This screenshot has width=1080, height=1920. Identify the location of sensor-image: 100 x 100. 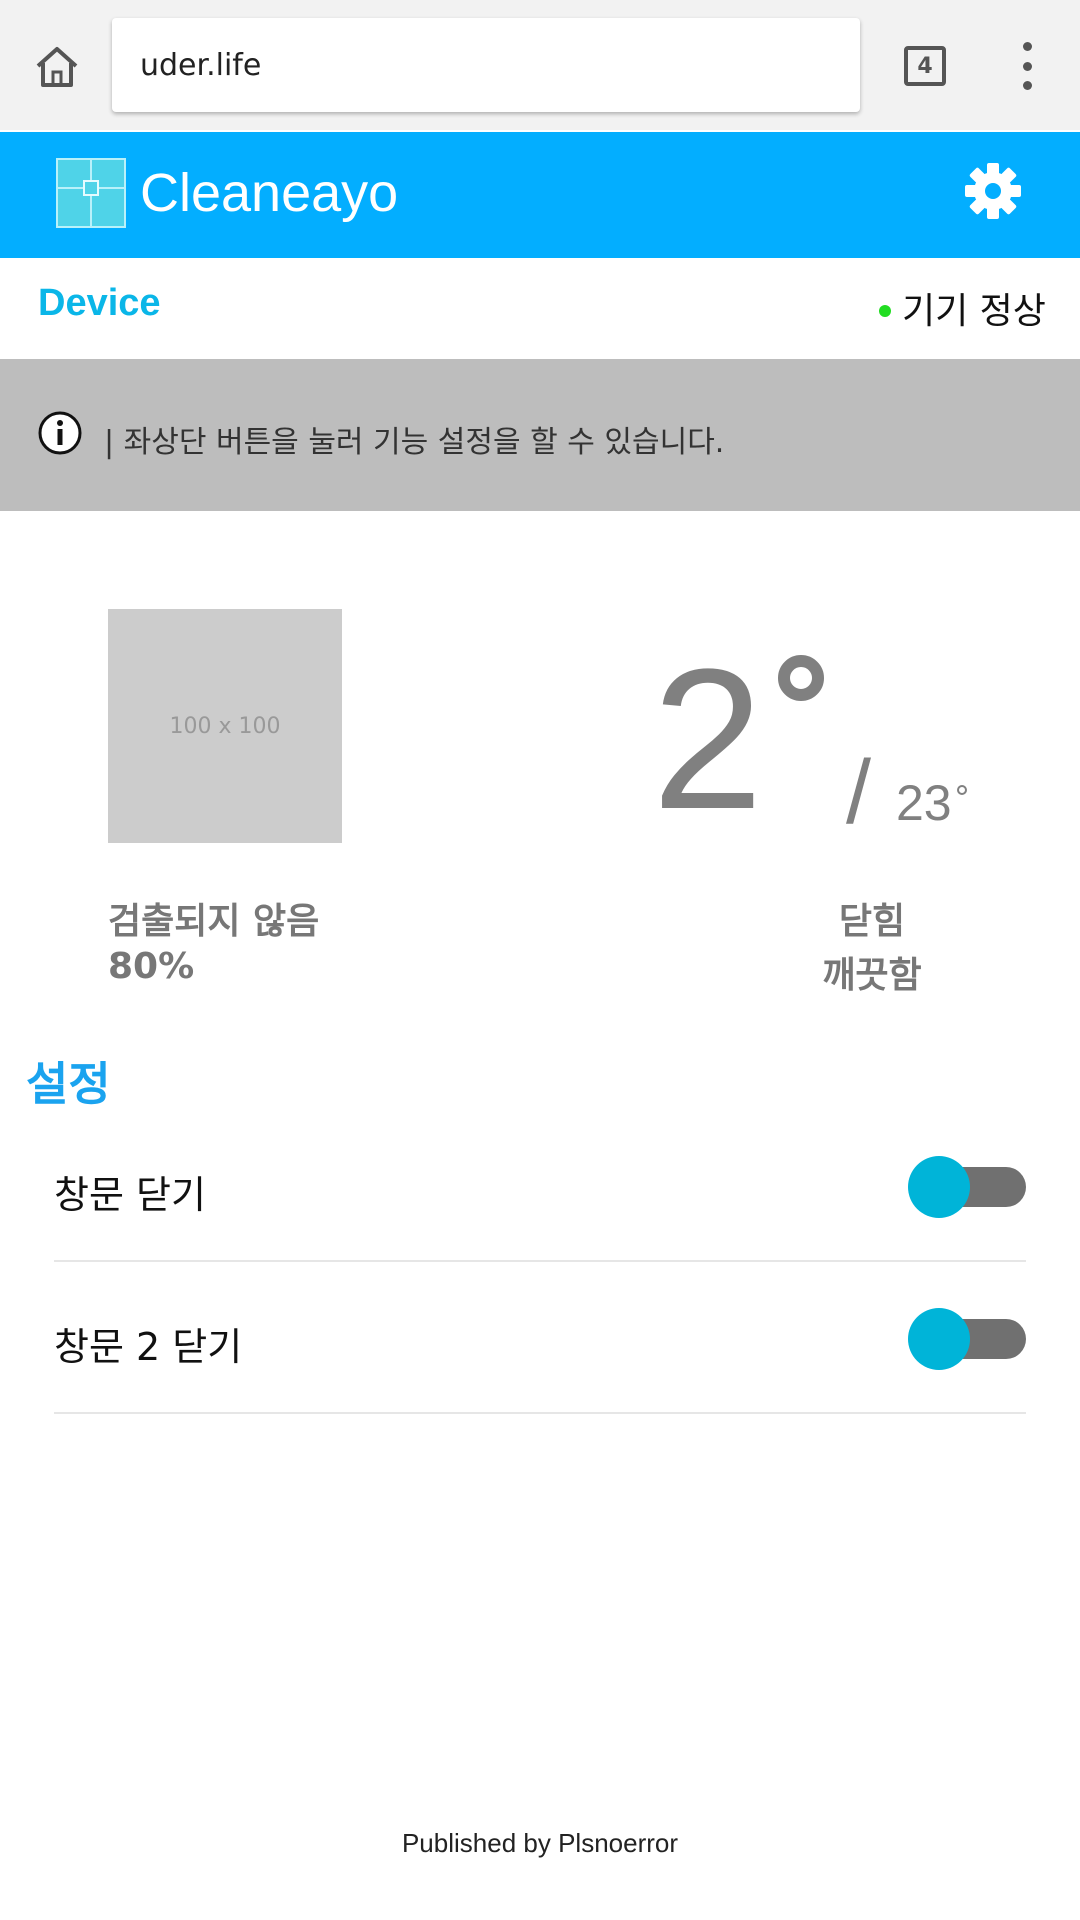
(225, 726).